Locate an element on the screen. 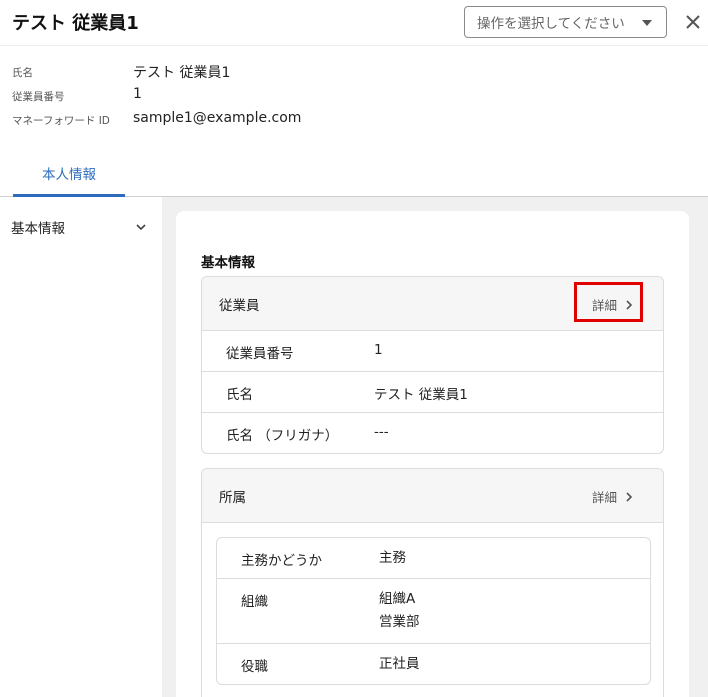 This screenshot has height=697, width=708. row-value: 1 is located at coordinates (378, 350).